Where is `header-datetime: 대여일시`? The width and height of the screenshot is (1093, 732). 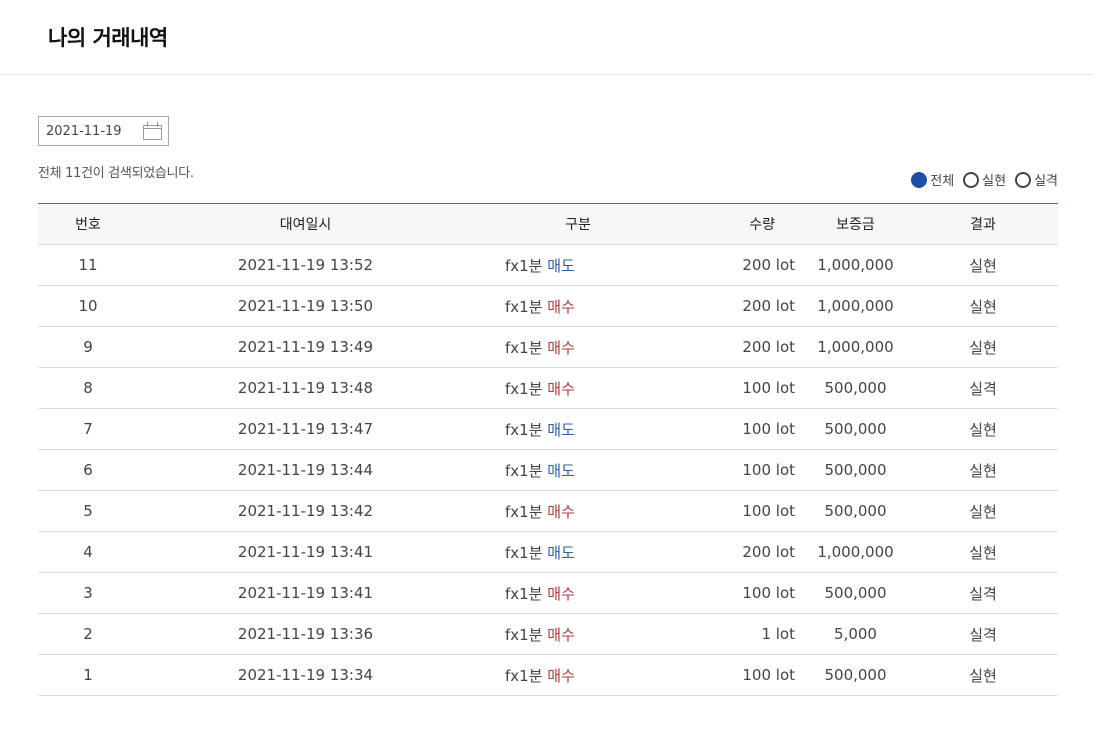 header-datetime: 대여일시 is located at coordinates (305, 224).